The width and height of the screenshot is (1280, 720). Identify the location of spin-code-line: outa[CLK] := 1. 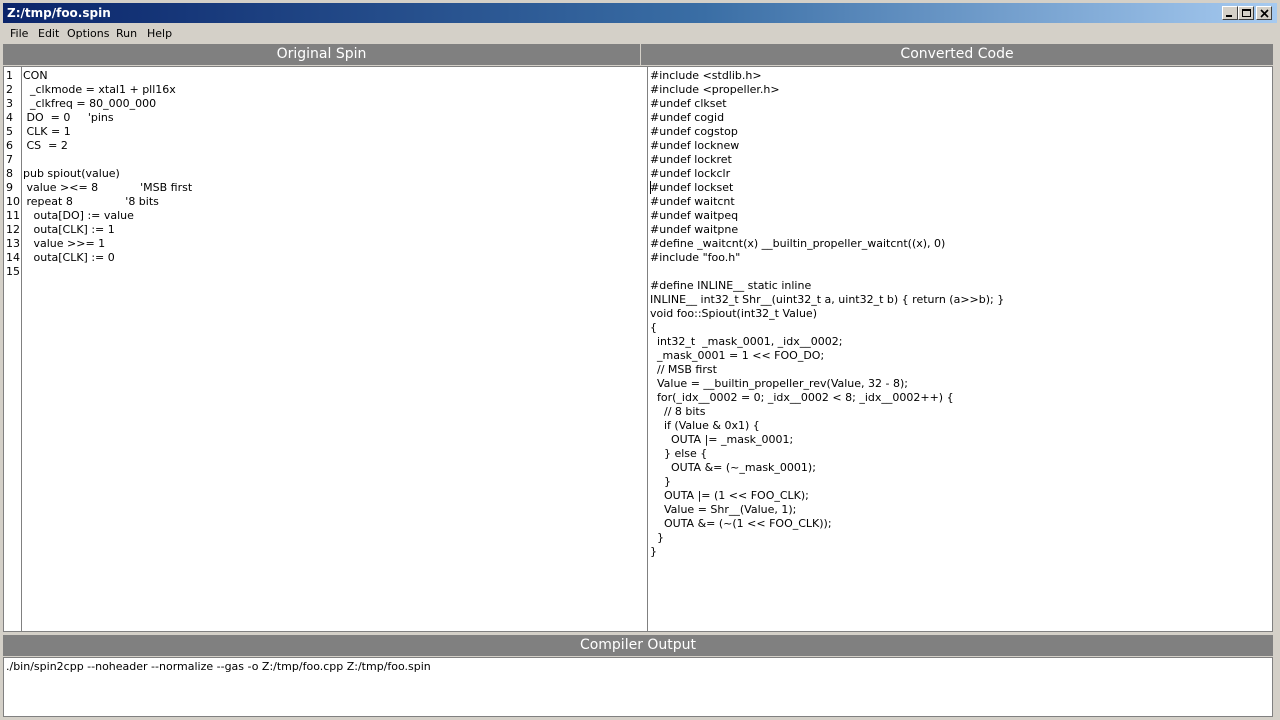
(69, 229).